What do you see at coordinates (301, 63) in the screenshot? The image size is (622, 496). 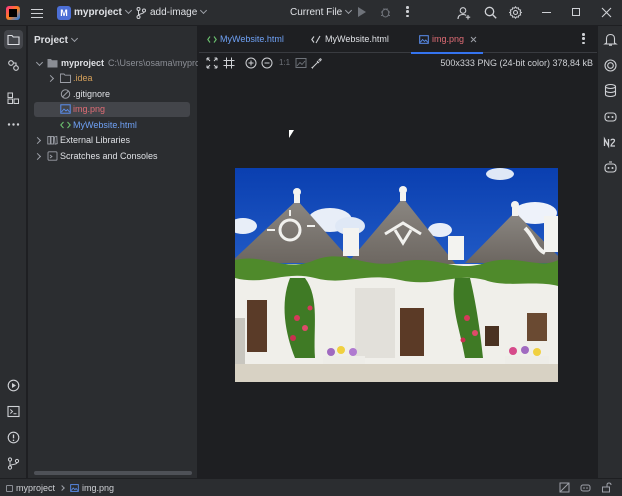 I see `background-icon` at bounding box center [301, 63].